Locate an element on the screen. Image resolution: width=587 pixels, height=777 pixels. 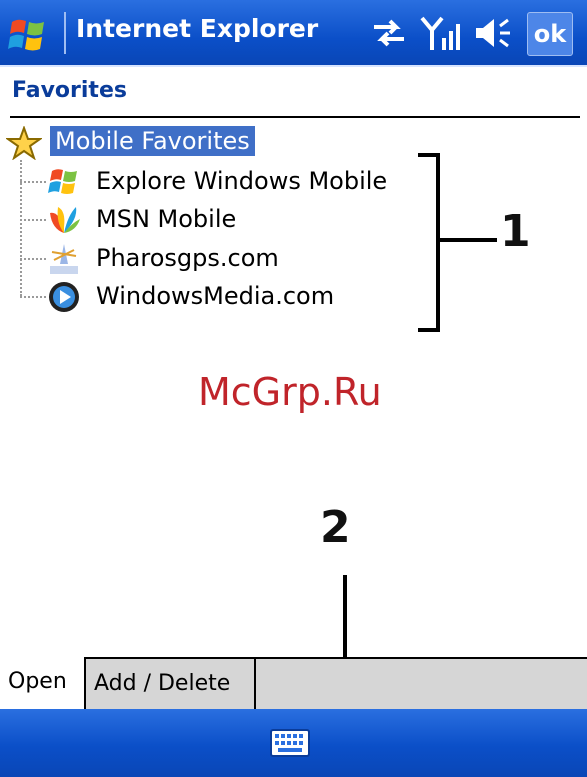
tree-root-label: Mobile Favorites is located at coordinates (152, 141).